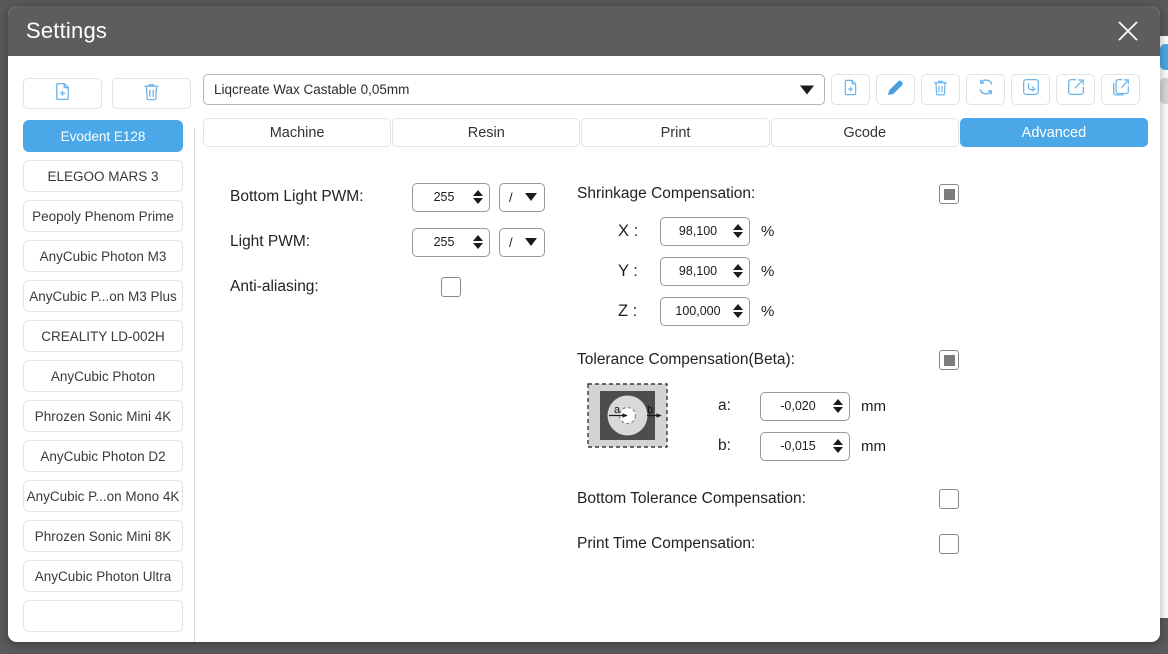 This screenshot has width=1168, height=654. I want to click on file-plus-icon, so click(850, 90).